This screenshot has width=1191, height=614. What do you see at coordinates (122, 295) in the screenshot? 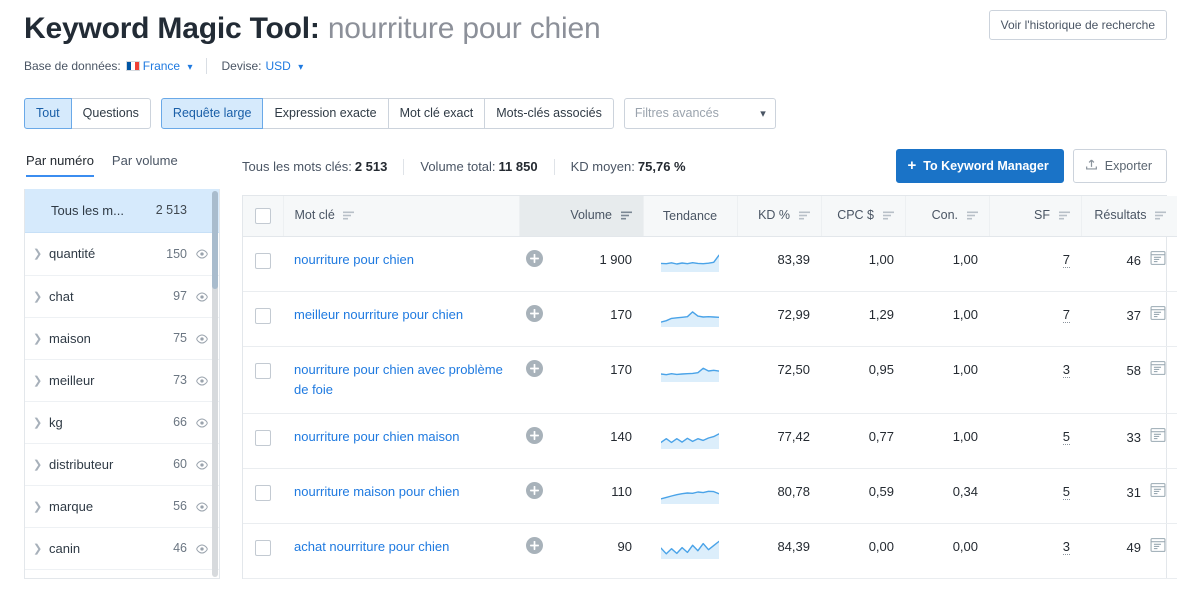
I see `sidebar-item-chat: ❯ chat 97` at bounding box center [122, 295].